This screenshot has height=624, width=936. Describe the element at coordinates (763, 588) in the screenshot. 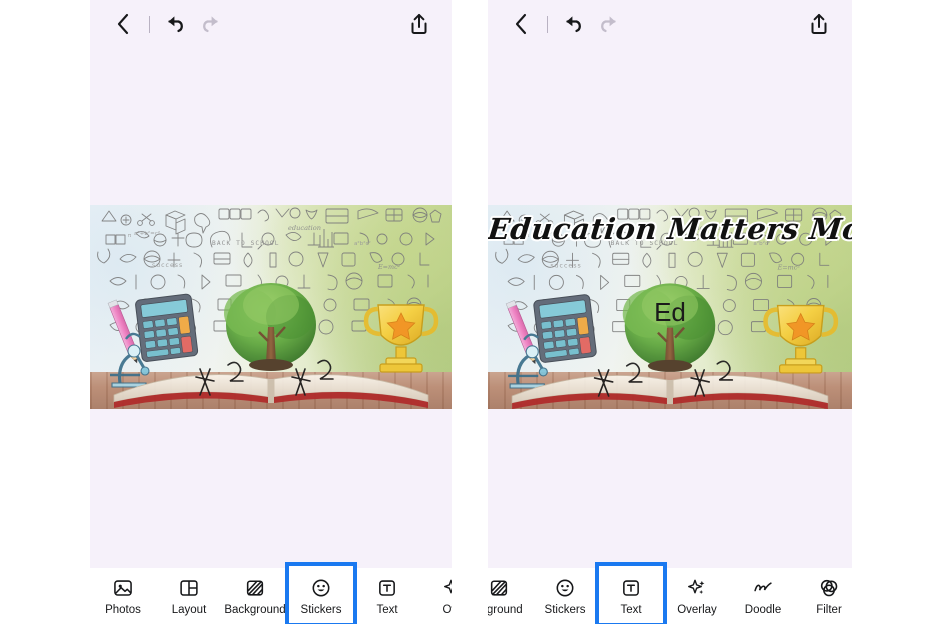

I see `doodle-icon` at that location.